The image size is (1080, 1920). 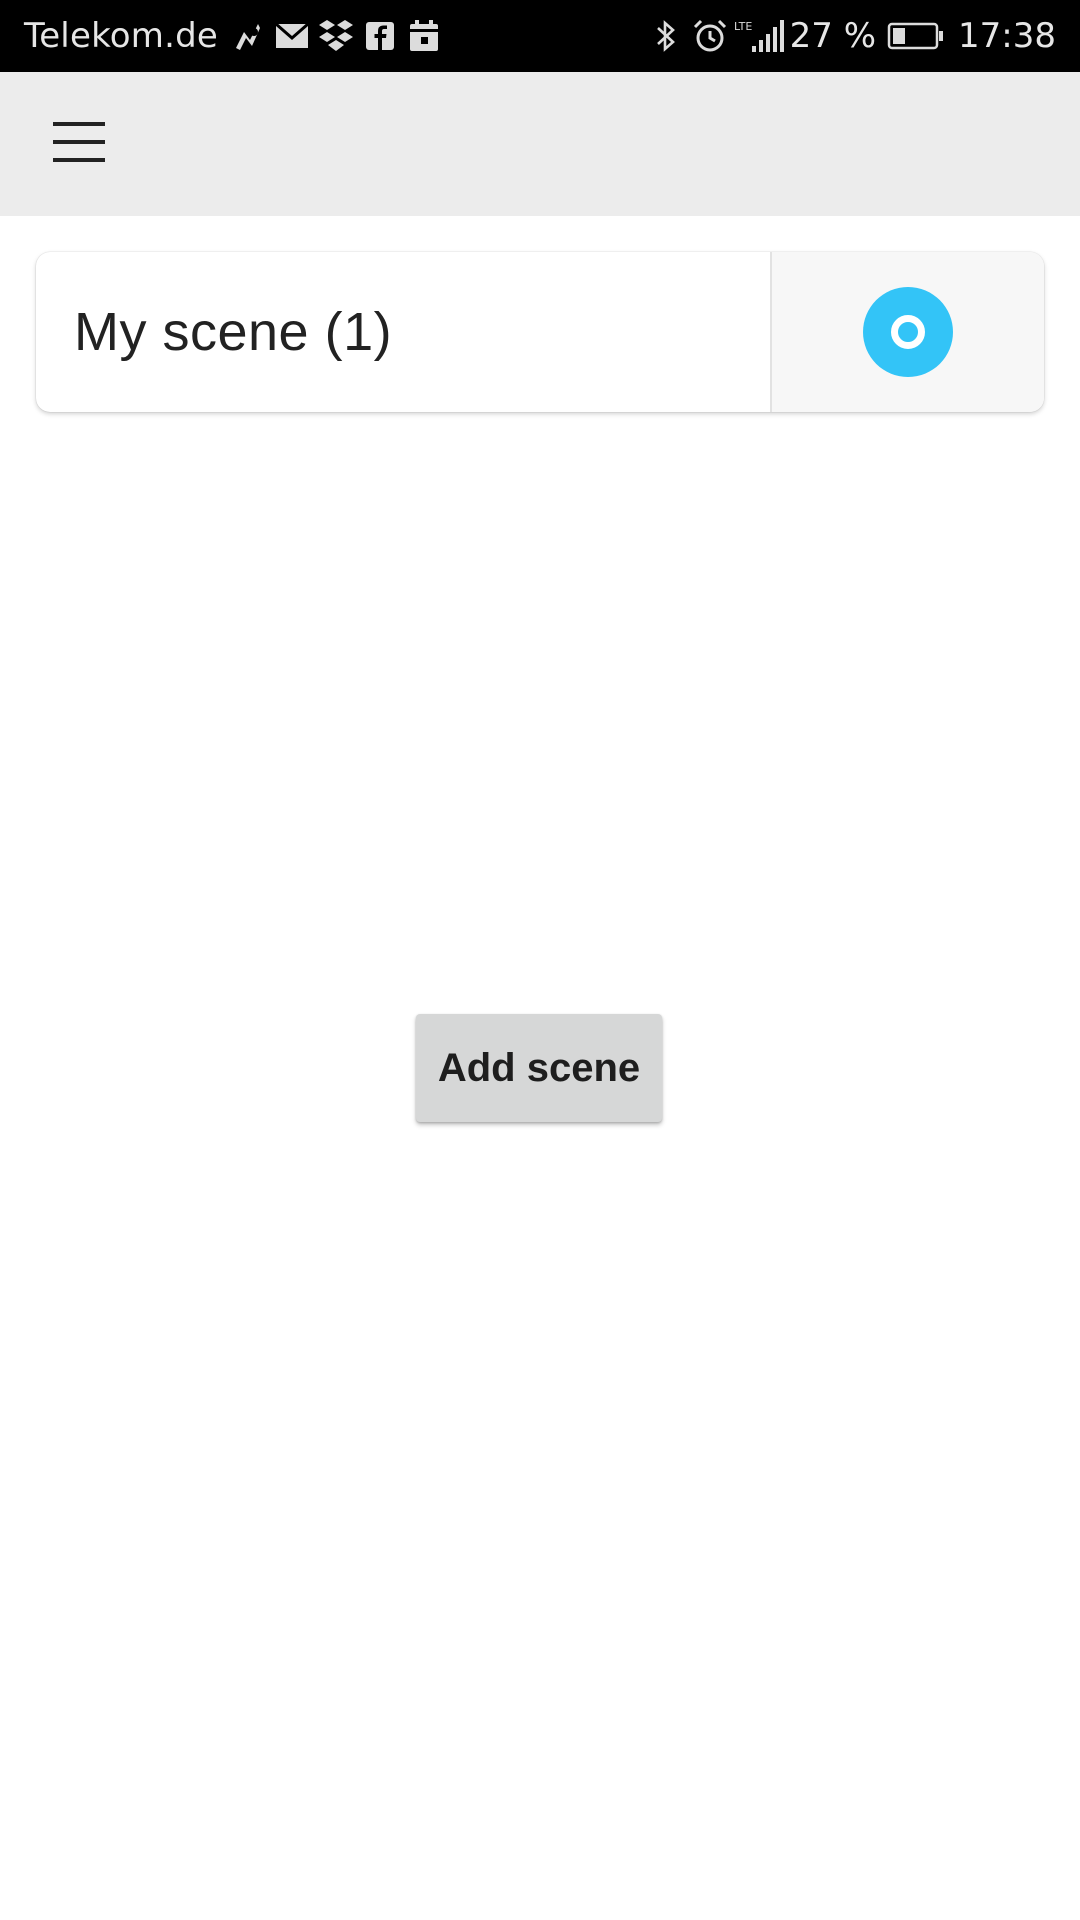 What do you see at coordinates (539, 1068) in the screenshot?
I see `add-scene-button: Add scene` at bounding box center [539, 1068].